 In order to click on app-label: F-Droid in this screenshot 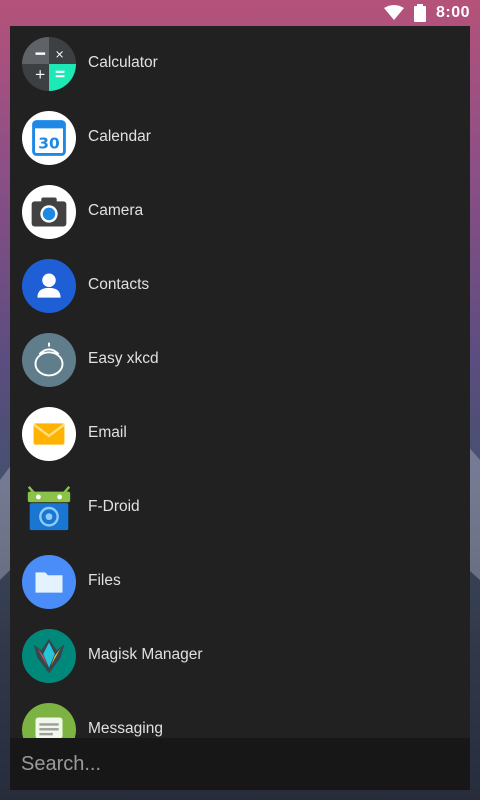, I will do `click(114, 506)`.